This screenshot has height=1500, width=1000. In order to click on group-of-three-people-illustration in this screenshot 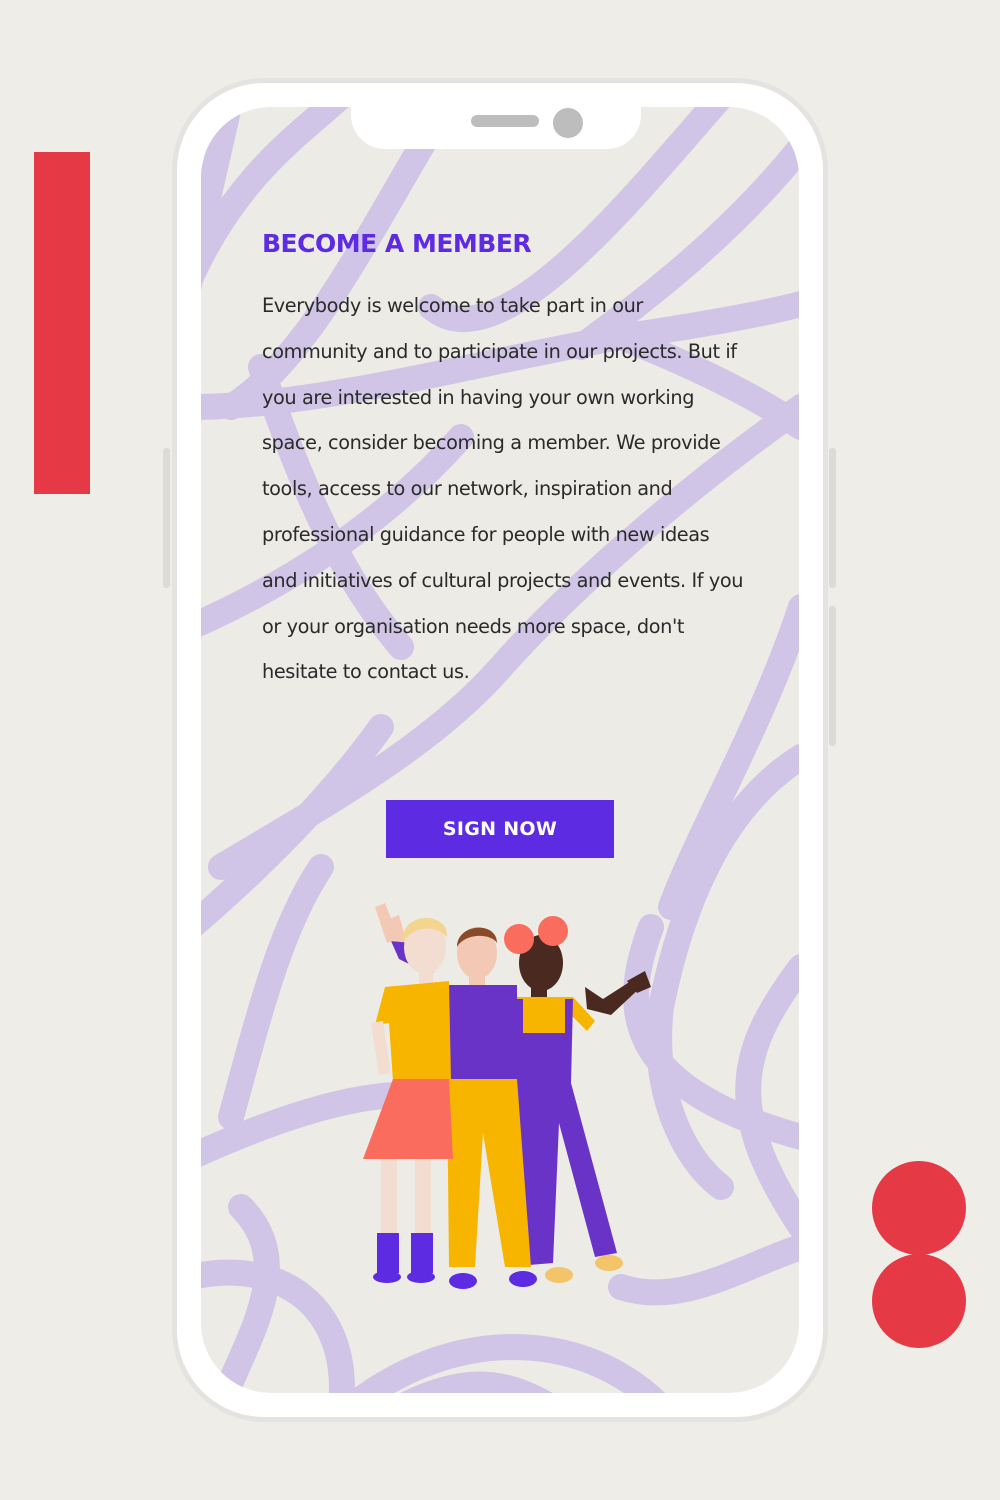, I will do `click(507, 1096)`.